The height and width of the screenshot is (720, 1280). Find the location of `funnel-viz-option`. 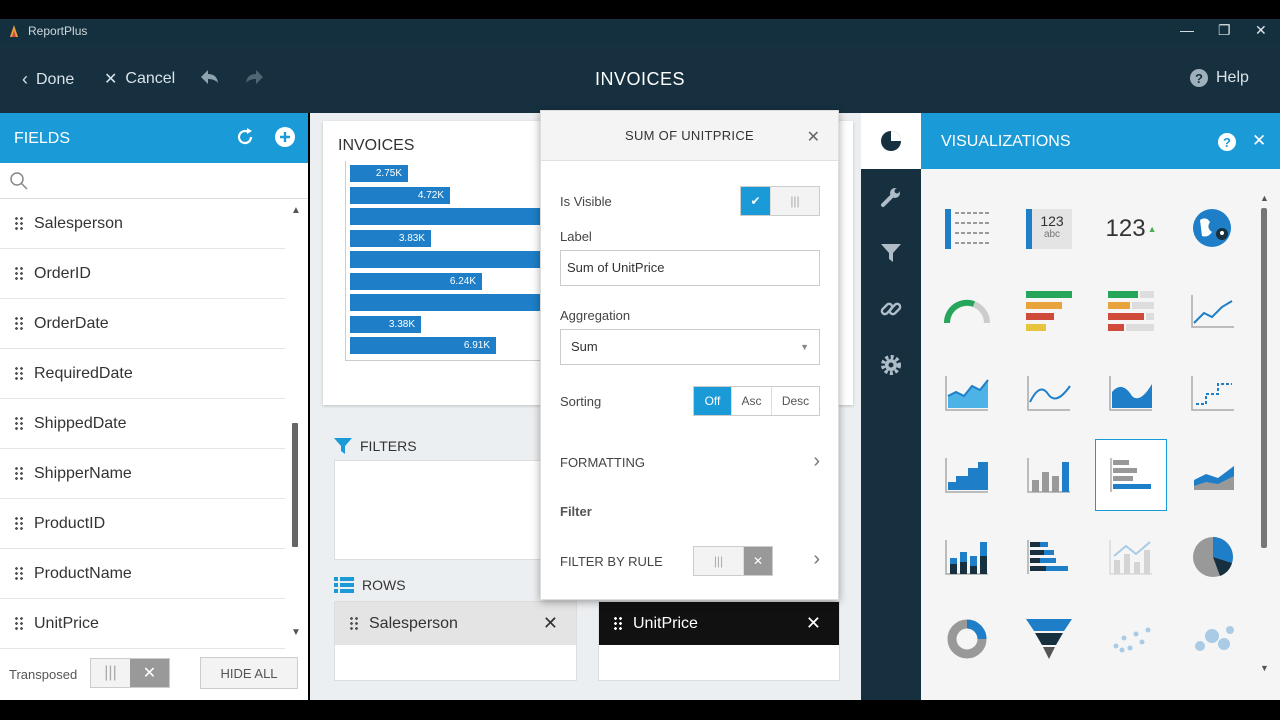

funnel-viz-option is located at coordinates (1049, 639).